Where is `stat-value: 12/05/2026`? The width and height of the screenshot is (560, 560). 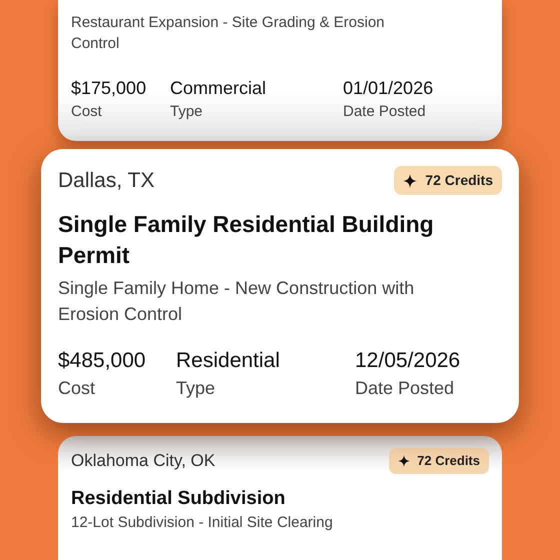 stat-value: 12/05/2026 is located at coordinates (408, 361).